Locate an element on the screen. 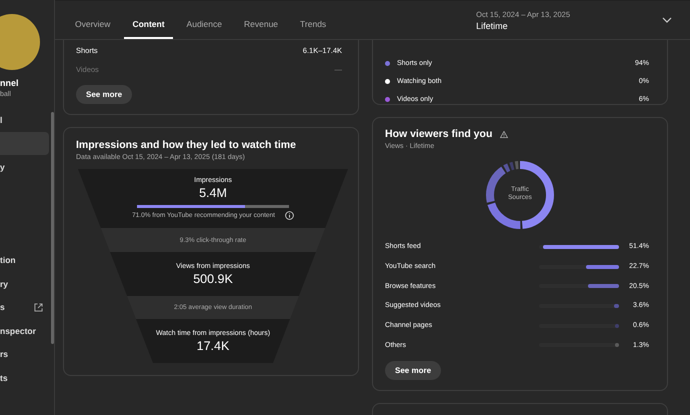 The image size is (690, 415). sidebar-item: tion is located at coordinates (24, 260).